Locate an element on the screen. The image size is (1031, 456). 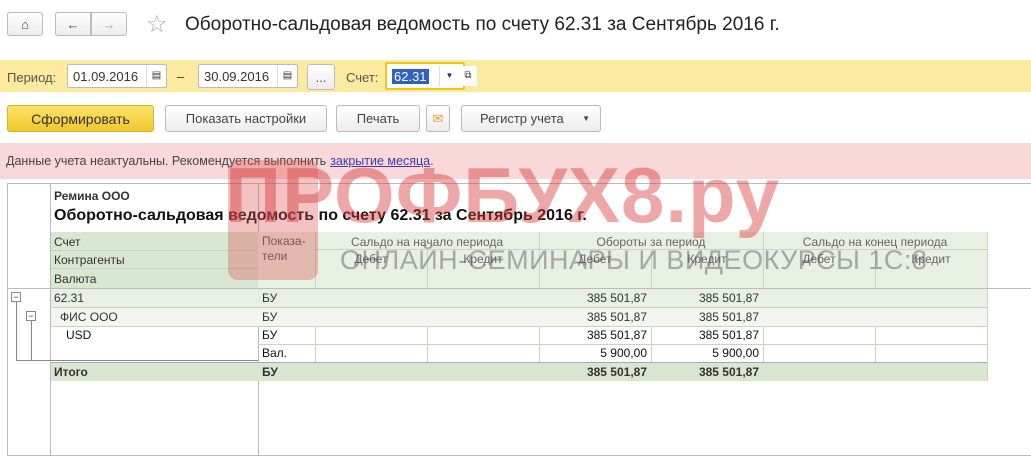
date-from-input: 01.09.2016 ▤ is located at coordinates (117, 76).